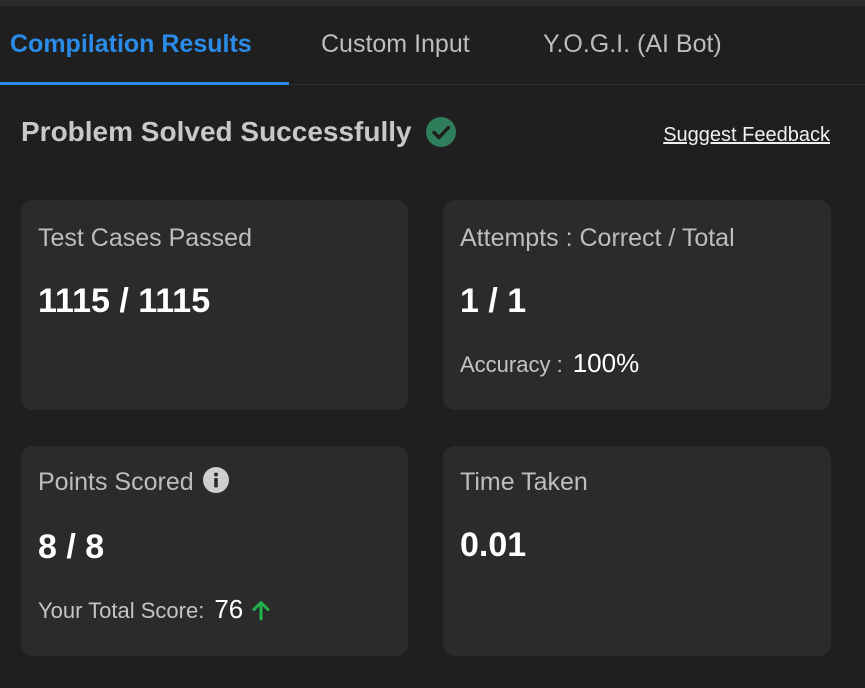  Describe the element at coordinates (216, 480) in the screenshot. I see `info-icon` at that location.